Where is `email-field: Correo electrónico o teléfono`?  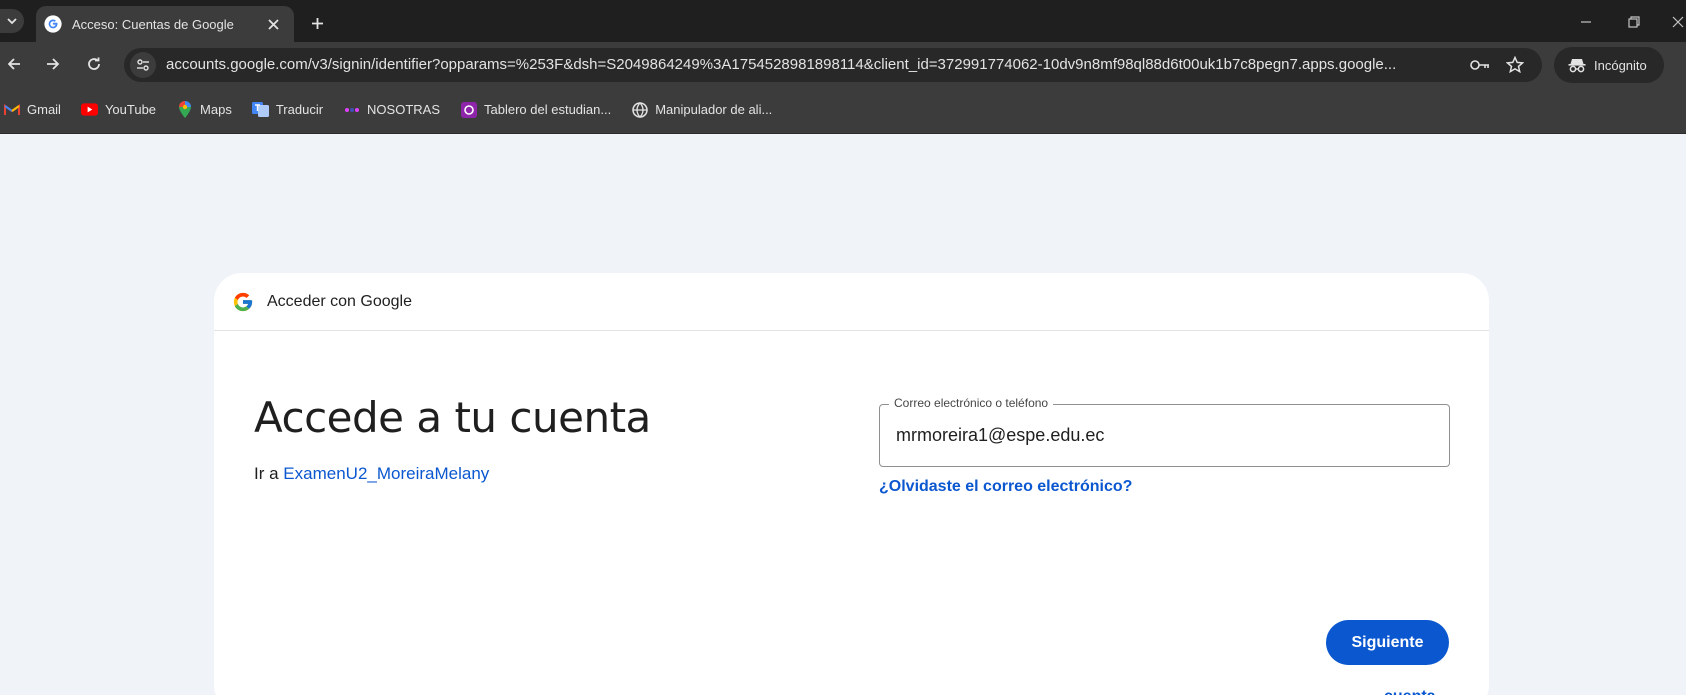 email-field: Correo electrónico o teléfono is located at coordinates (1164, 431).